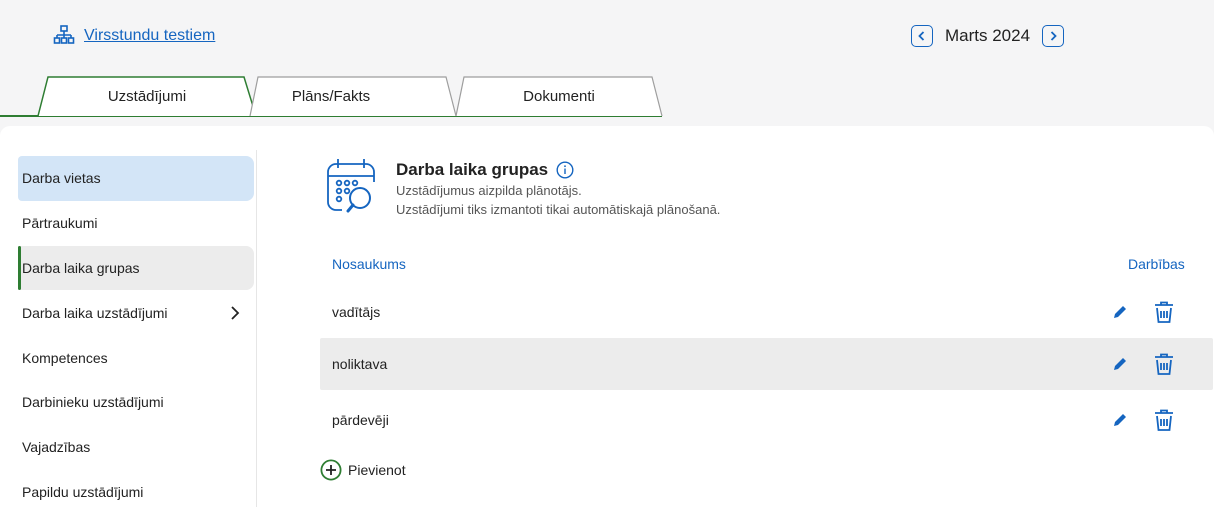 The height and width of the screenshot is (507, 1214). I want to click on current-month: Marts 2024, so click(988, 35).